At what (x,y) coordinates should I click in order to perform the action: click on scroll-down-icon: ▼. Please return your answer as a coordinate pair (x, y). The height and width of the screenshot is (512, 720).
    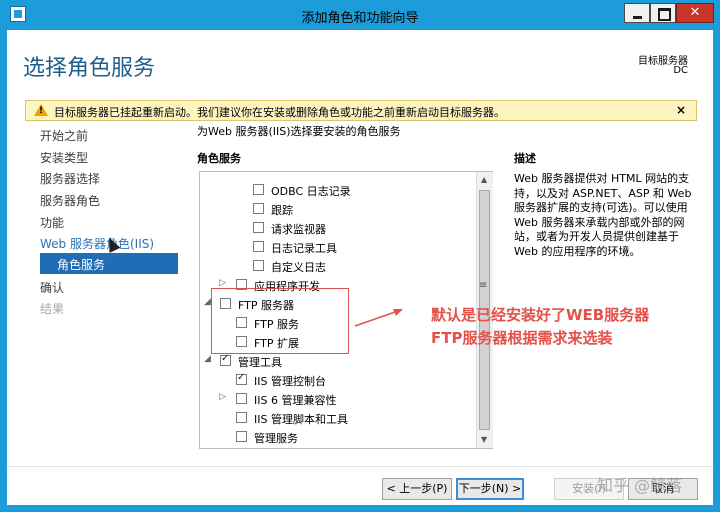
    Looking at the image, I should click on (484, 439).